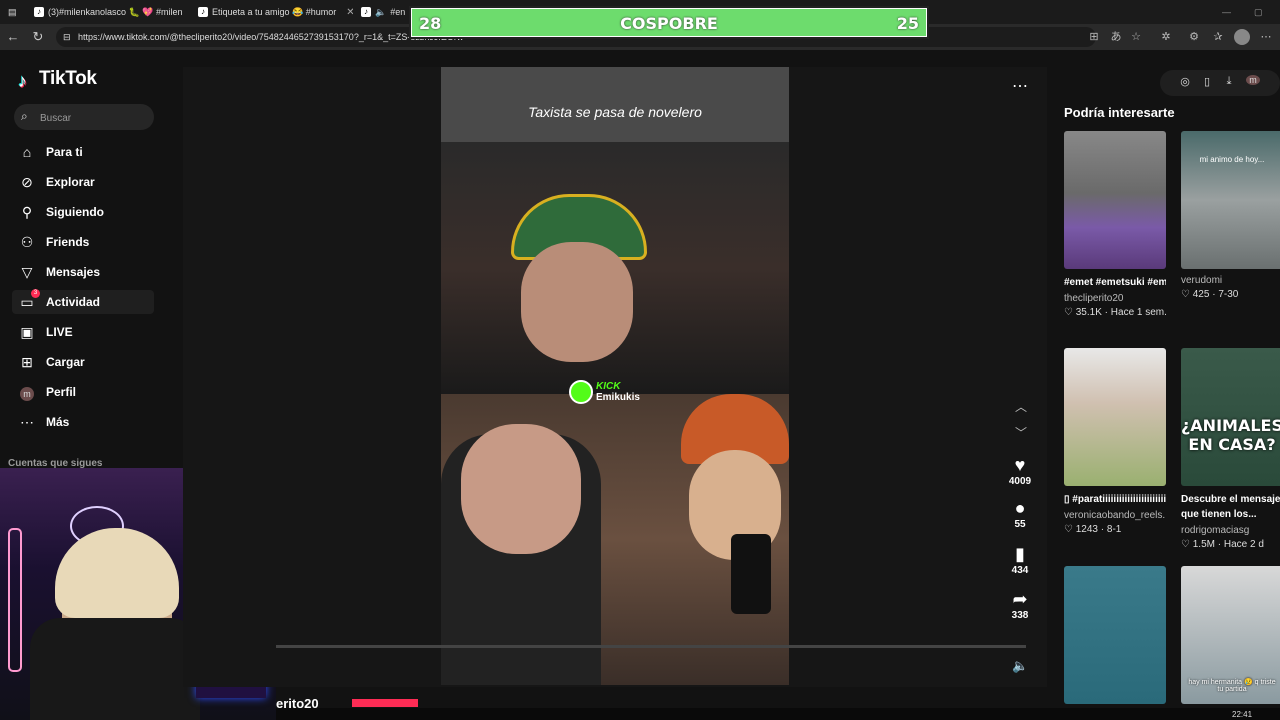 This screenshot has width=1280, height=720. What do you see at coordinates (117, 573) in the screenshot?
I see `streamer-hair` at bounding box center [117, 573].